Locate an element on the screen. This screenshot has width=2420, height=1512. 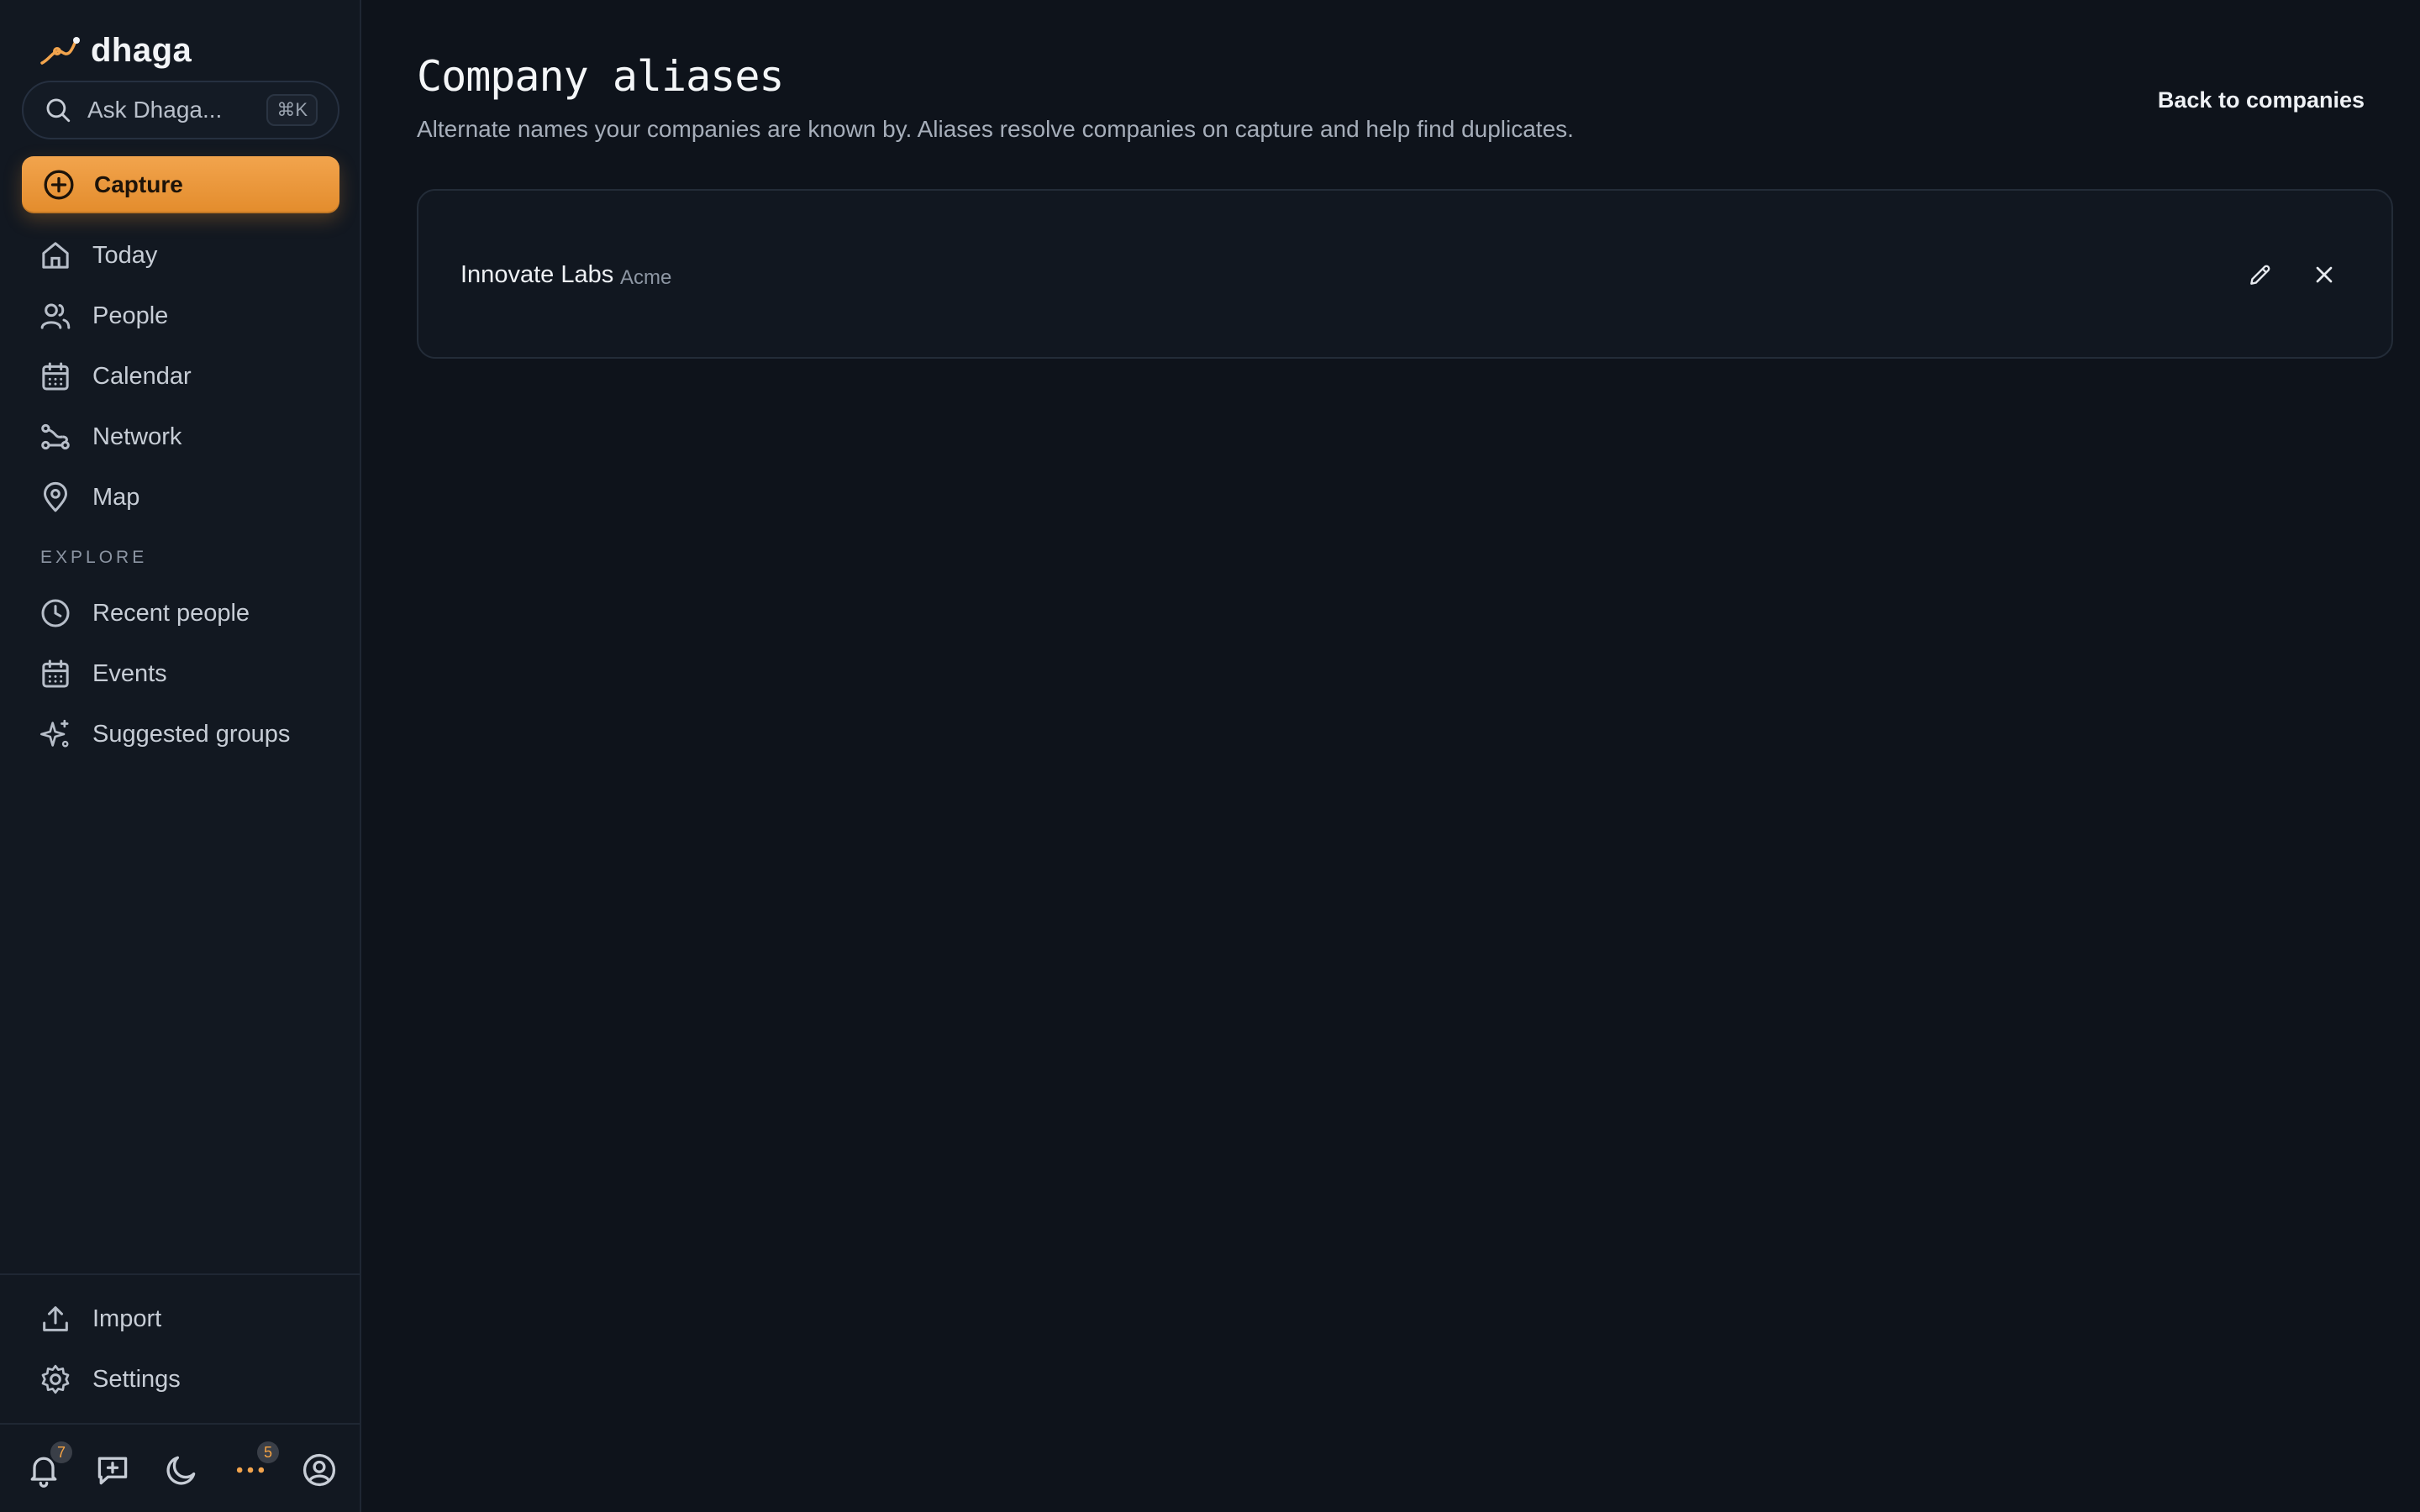
edit-alias-button is located at coordinates (2261, 274).